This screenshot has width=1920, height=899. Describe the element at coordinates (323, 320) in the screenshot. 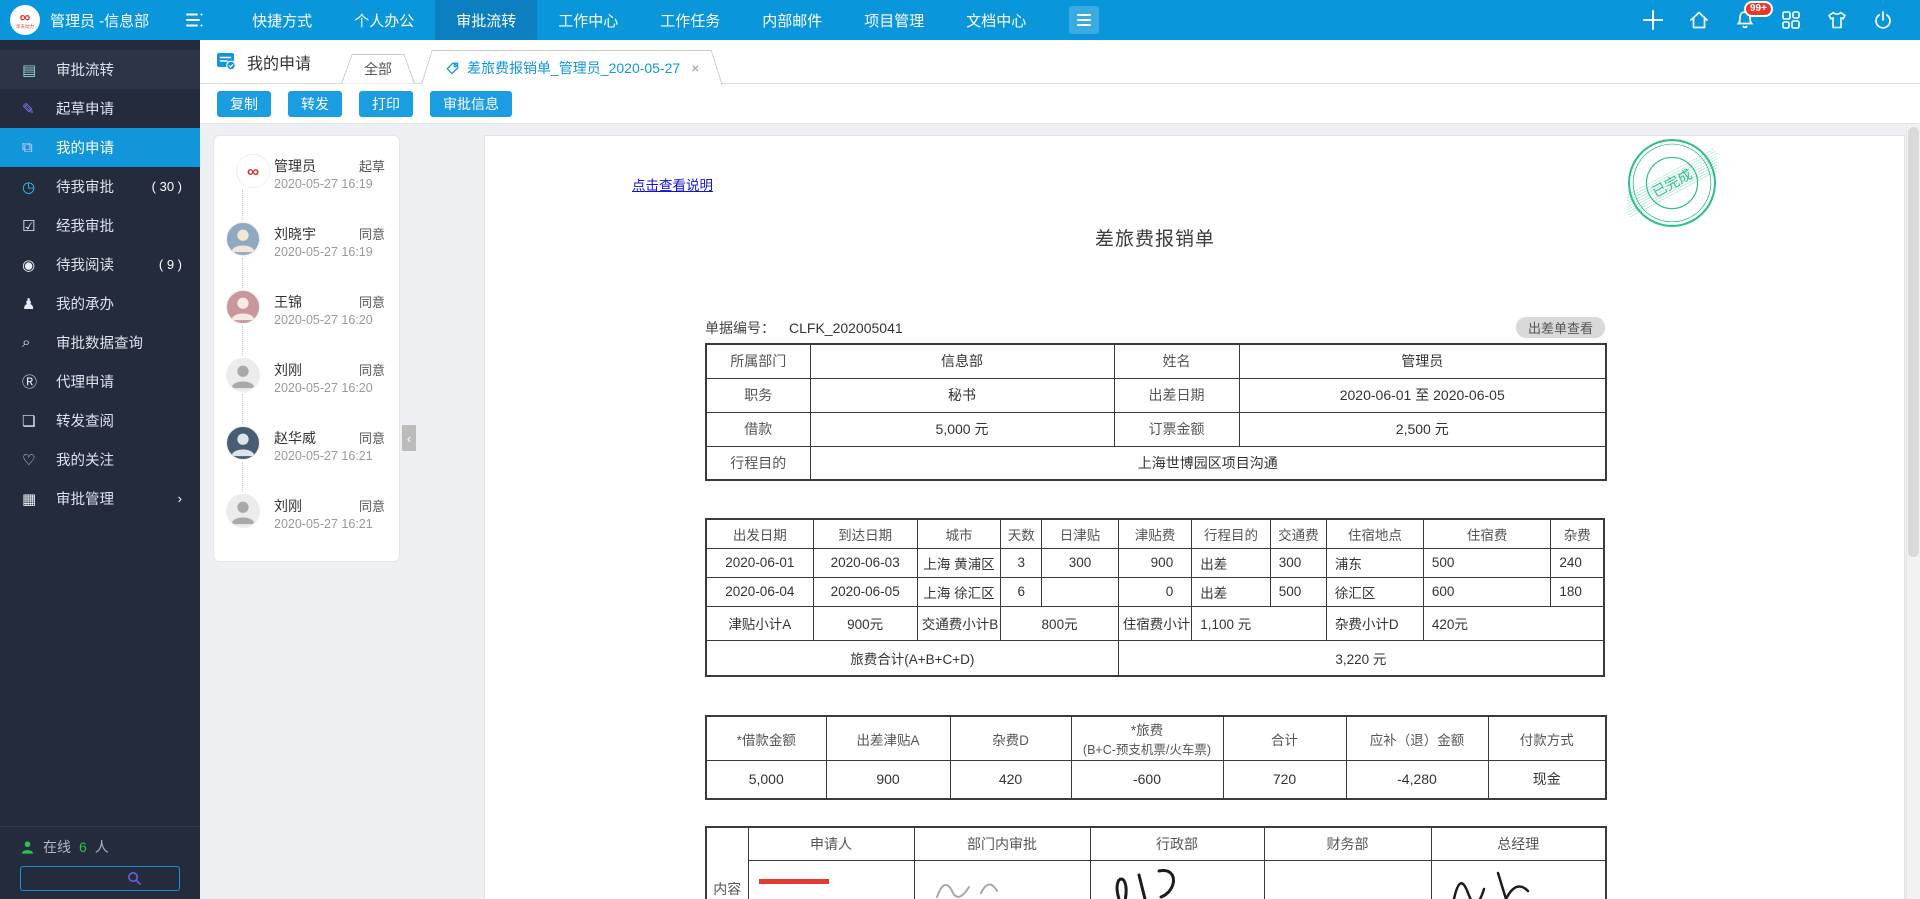

I see `approval-time: 2020-05-27 16:20` at that location.